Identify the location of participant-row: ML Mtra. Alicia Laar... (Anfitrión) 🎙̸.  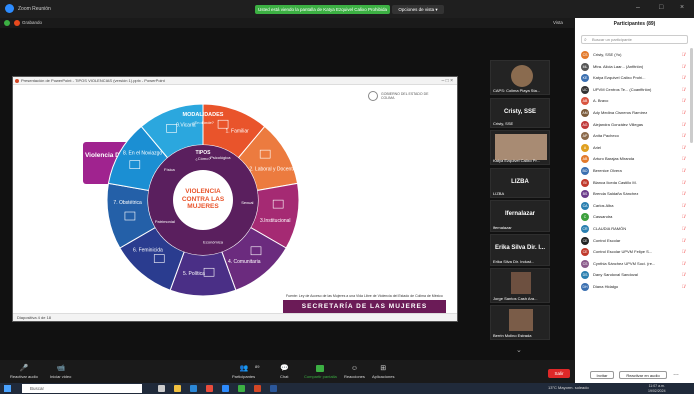
(631, 67).